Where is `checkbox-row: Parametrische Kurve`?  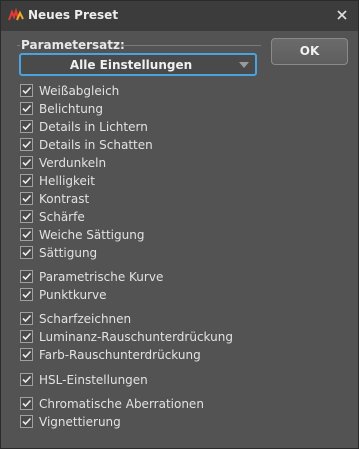
checkbox-row: Parametrische Kurve is located at coordinates (91, 276).